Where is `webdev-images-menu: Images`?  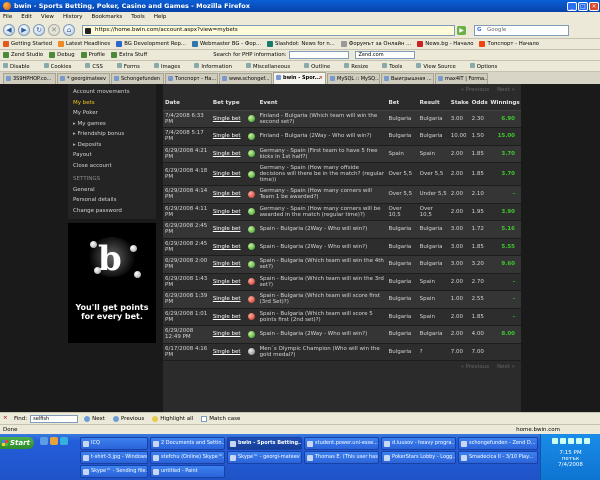 webdev-images-menu: Images is located at coordinates (170, 66).